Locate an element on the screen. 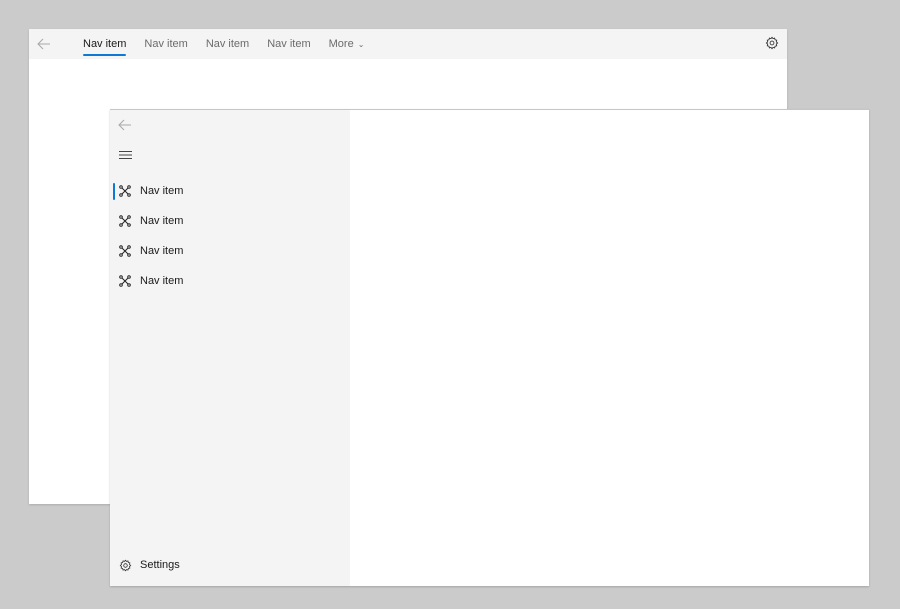  settings-label: Settings is located at coordinates (160, 565).